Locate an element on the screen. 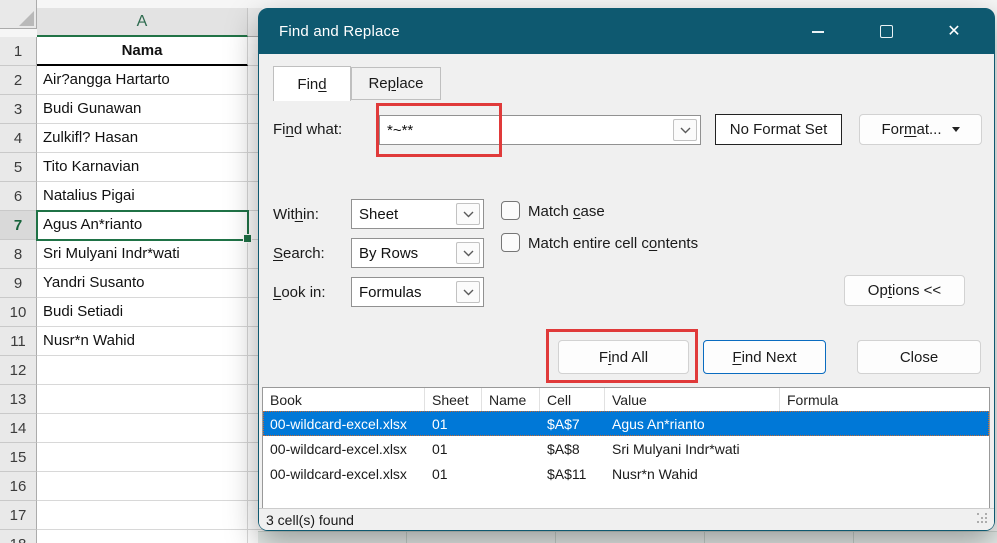 This screenshot has height=543, width=997. row-header-5: 5 is located at coordinates (18, 167).